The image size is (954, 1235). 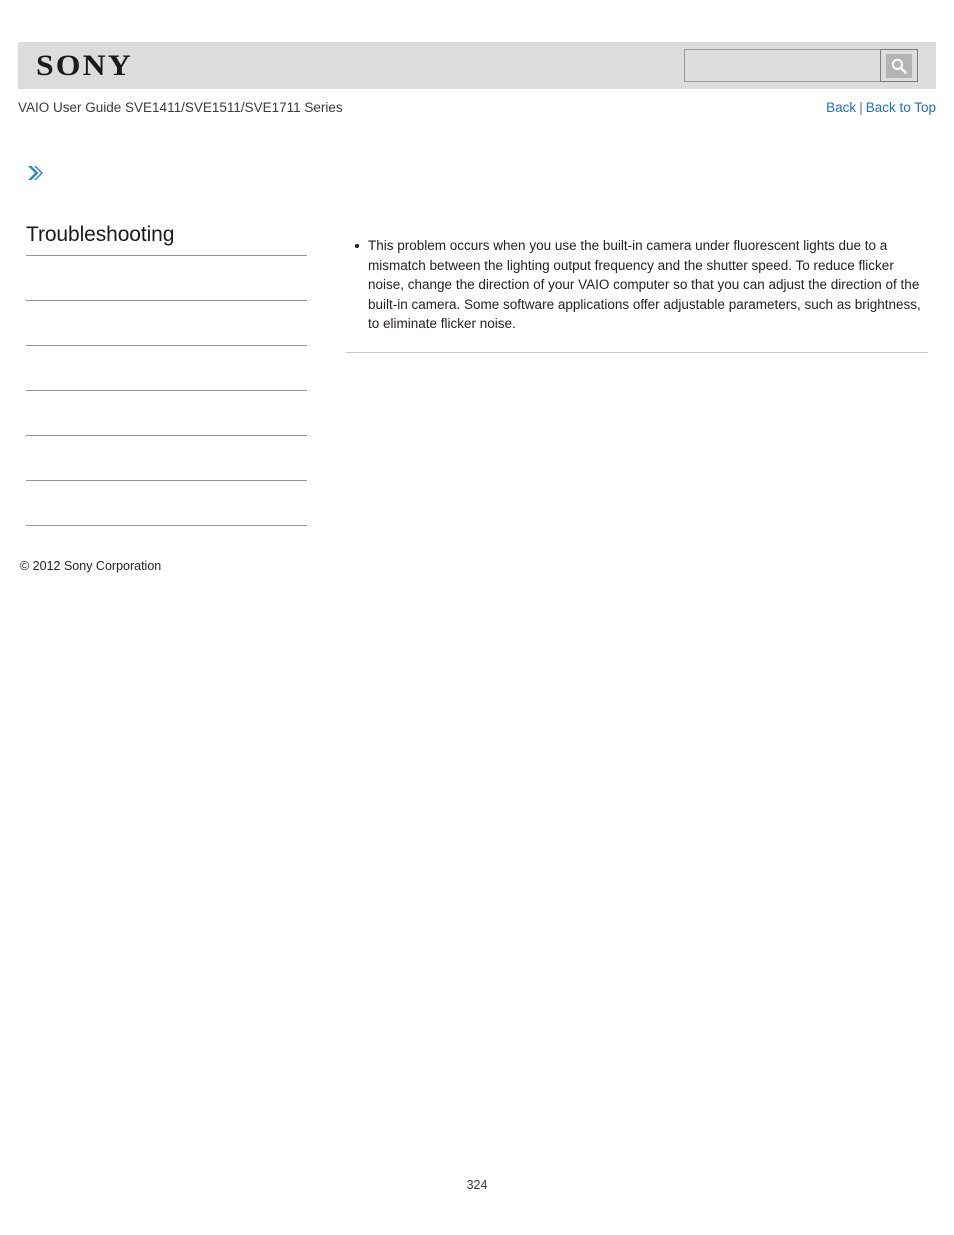 I want to click on search-button, so click(x=899, y=65).